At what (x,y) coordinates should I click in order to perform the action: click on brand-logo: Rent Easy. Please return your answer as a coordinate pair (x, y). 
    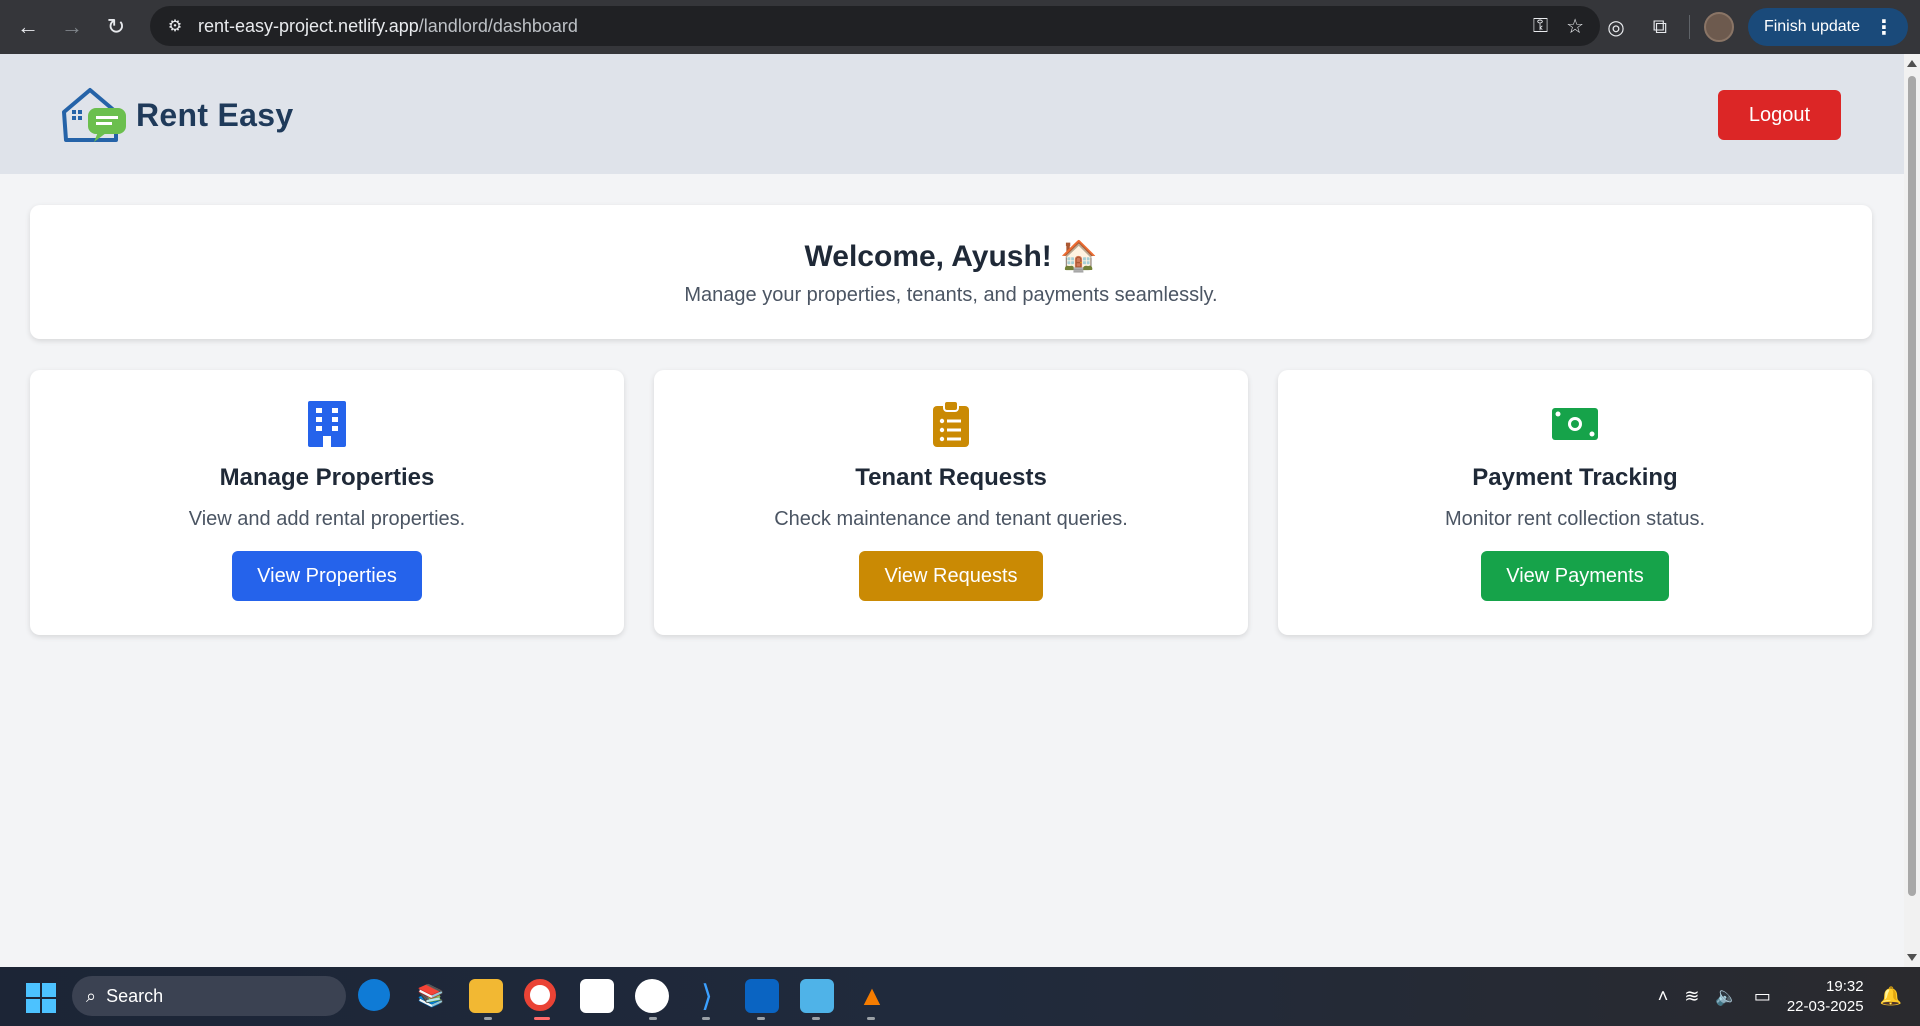
    Looking at the image, I should click on (175, 115).